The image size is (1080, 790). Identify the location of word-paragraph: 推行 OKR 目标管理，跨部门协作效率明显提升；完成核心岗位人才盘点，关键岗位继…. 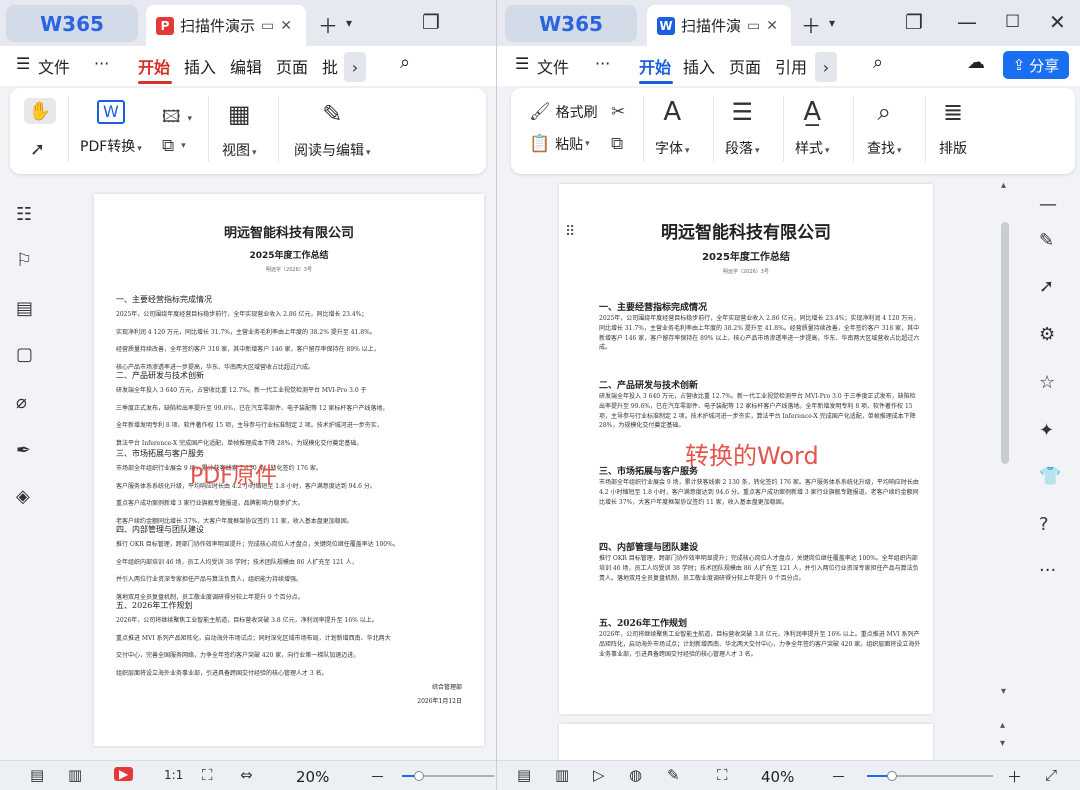
(760, 568).